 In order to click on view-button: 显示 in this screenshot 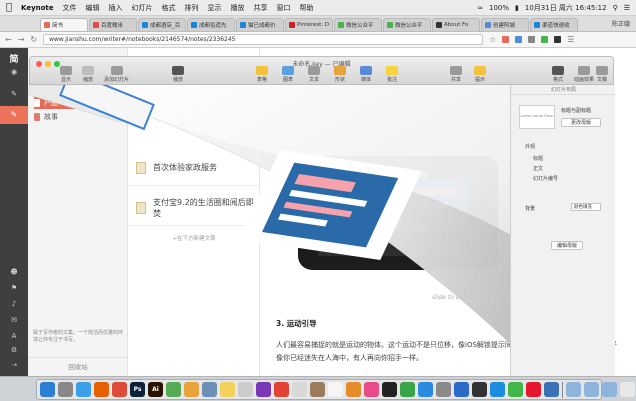, I will do `click(66, 74)`.